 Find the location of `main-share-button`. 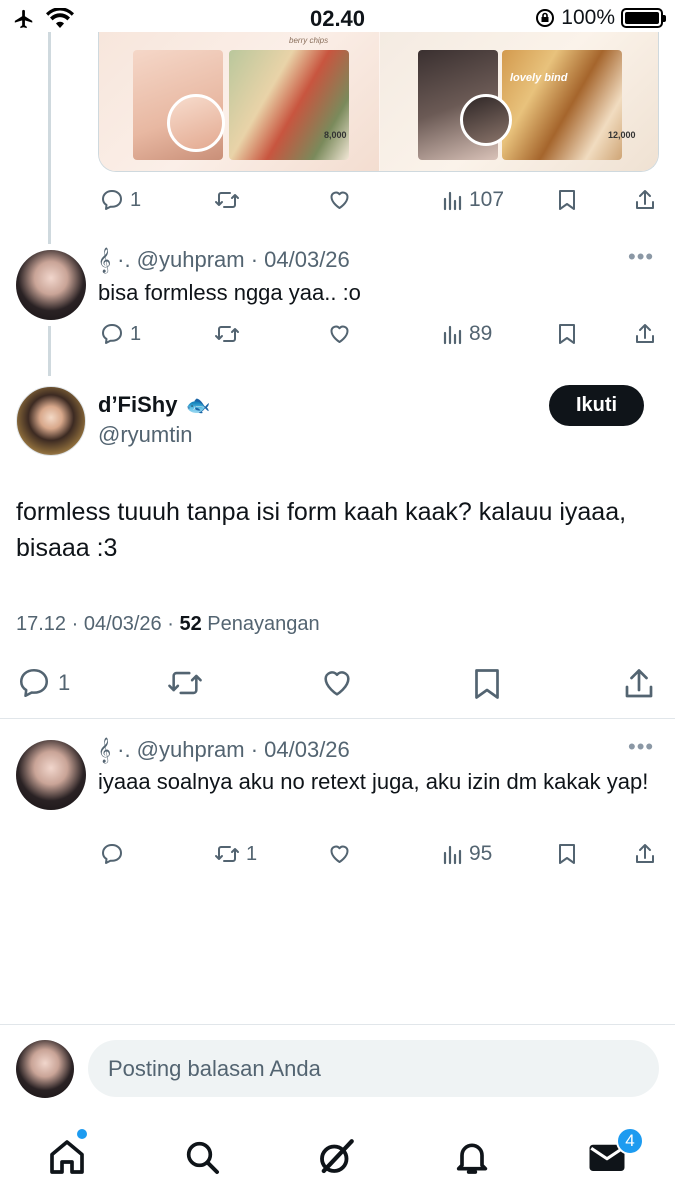

main-share-button is located at coordinates (639, 684).